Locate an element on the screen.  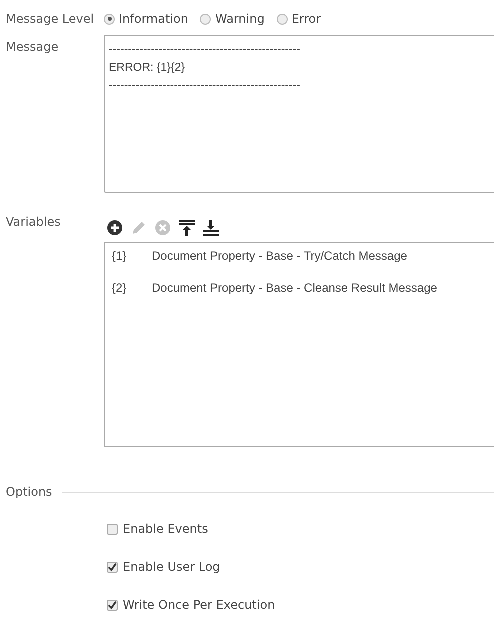
checkbox-option: Enable Events is located at coordinates (300, 529).